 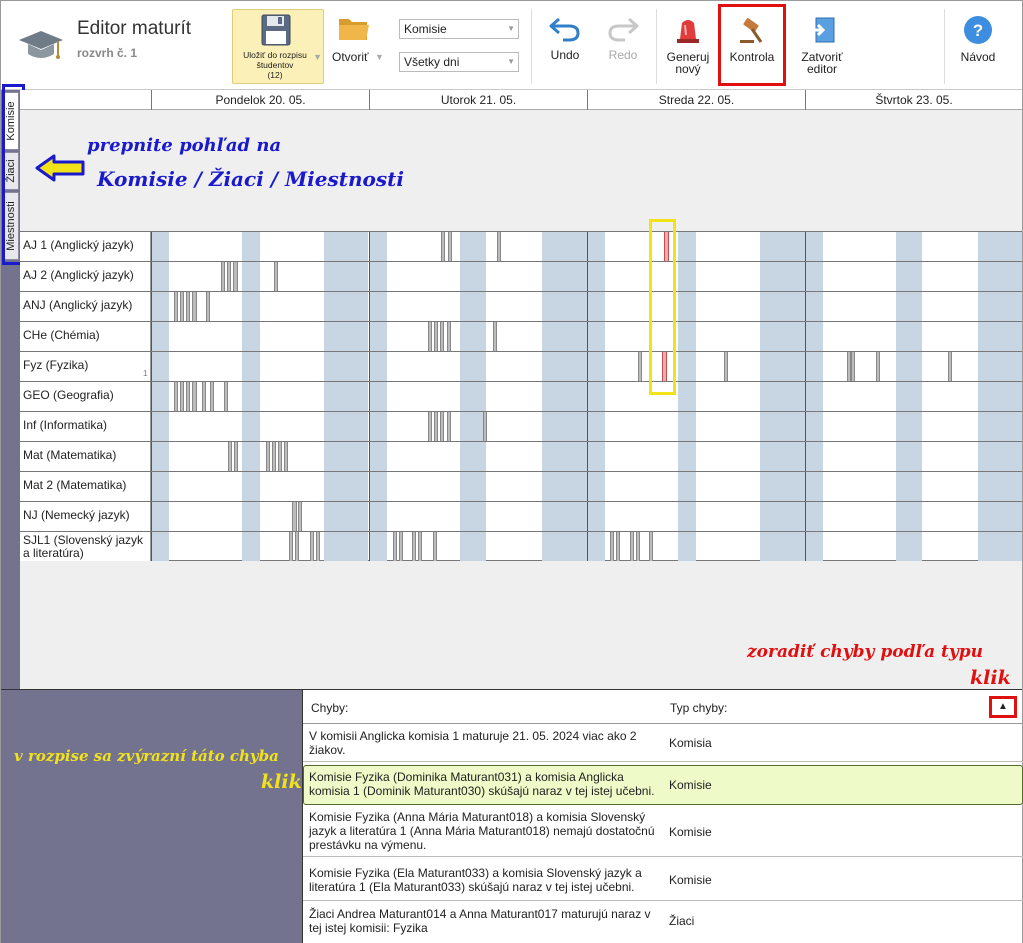 I want to click on redo-label: Redo, so click(x=623, y=55).